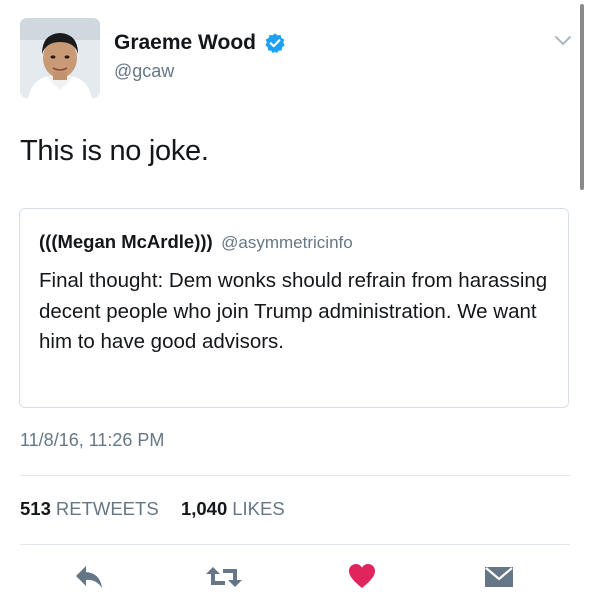 The height and width of the screenshot is (612, 590). I want to click on reply-button, so click(89, 577).